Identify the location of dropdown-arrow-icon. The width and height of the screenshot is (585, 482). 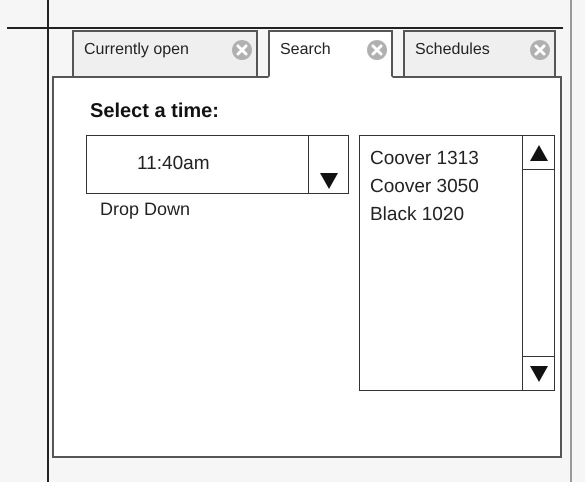
(329, 181).